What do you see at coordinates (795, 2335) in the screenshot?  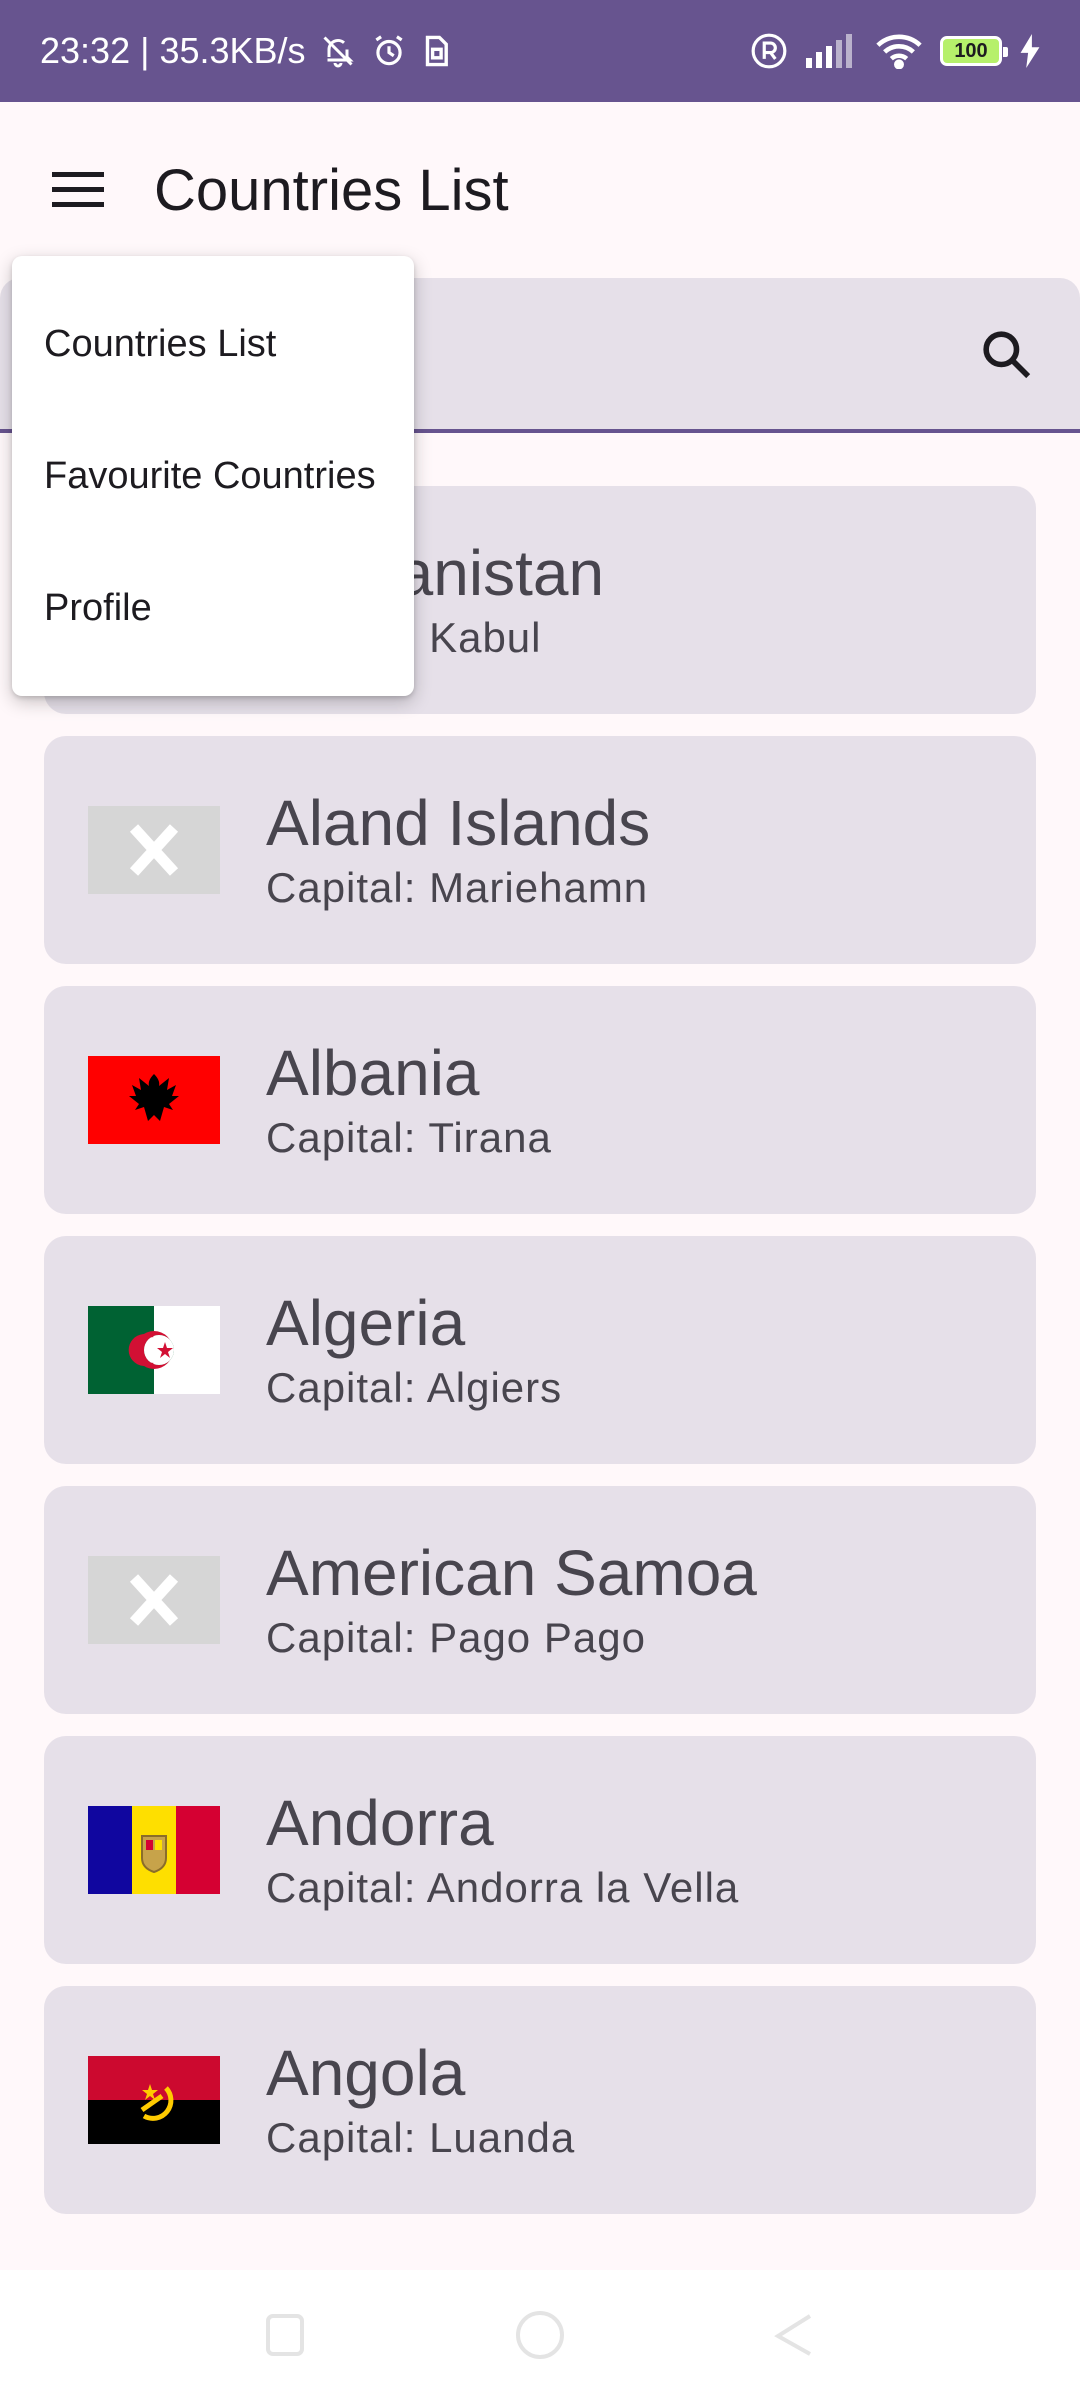 I see `back-icon` at bounding box center [795, 2335].